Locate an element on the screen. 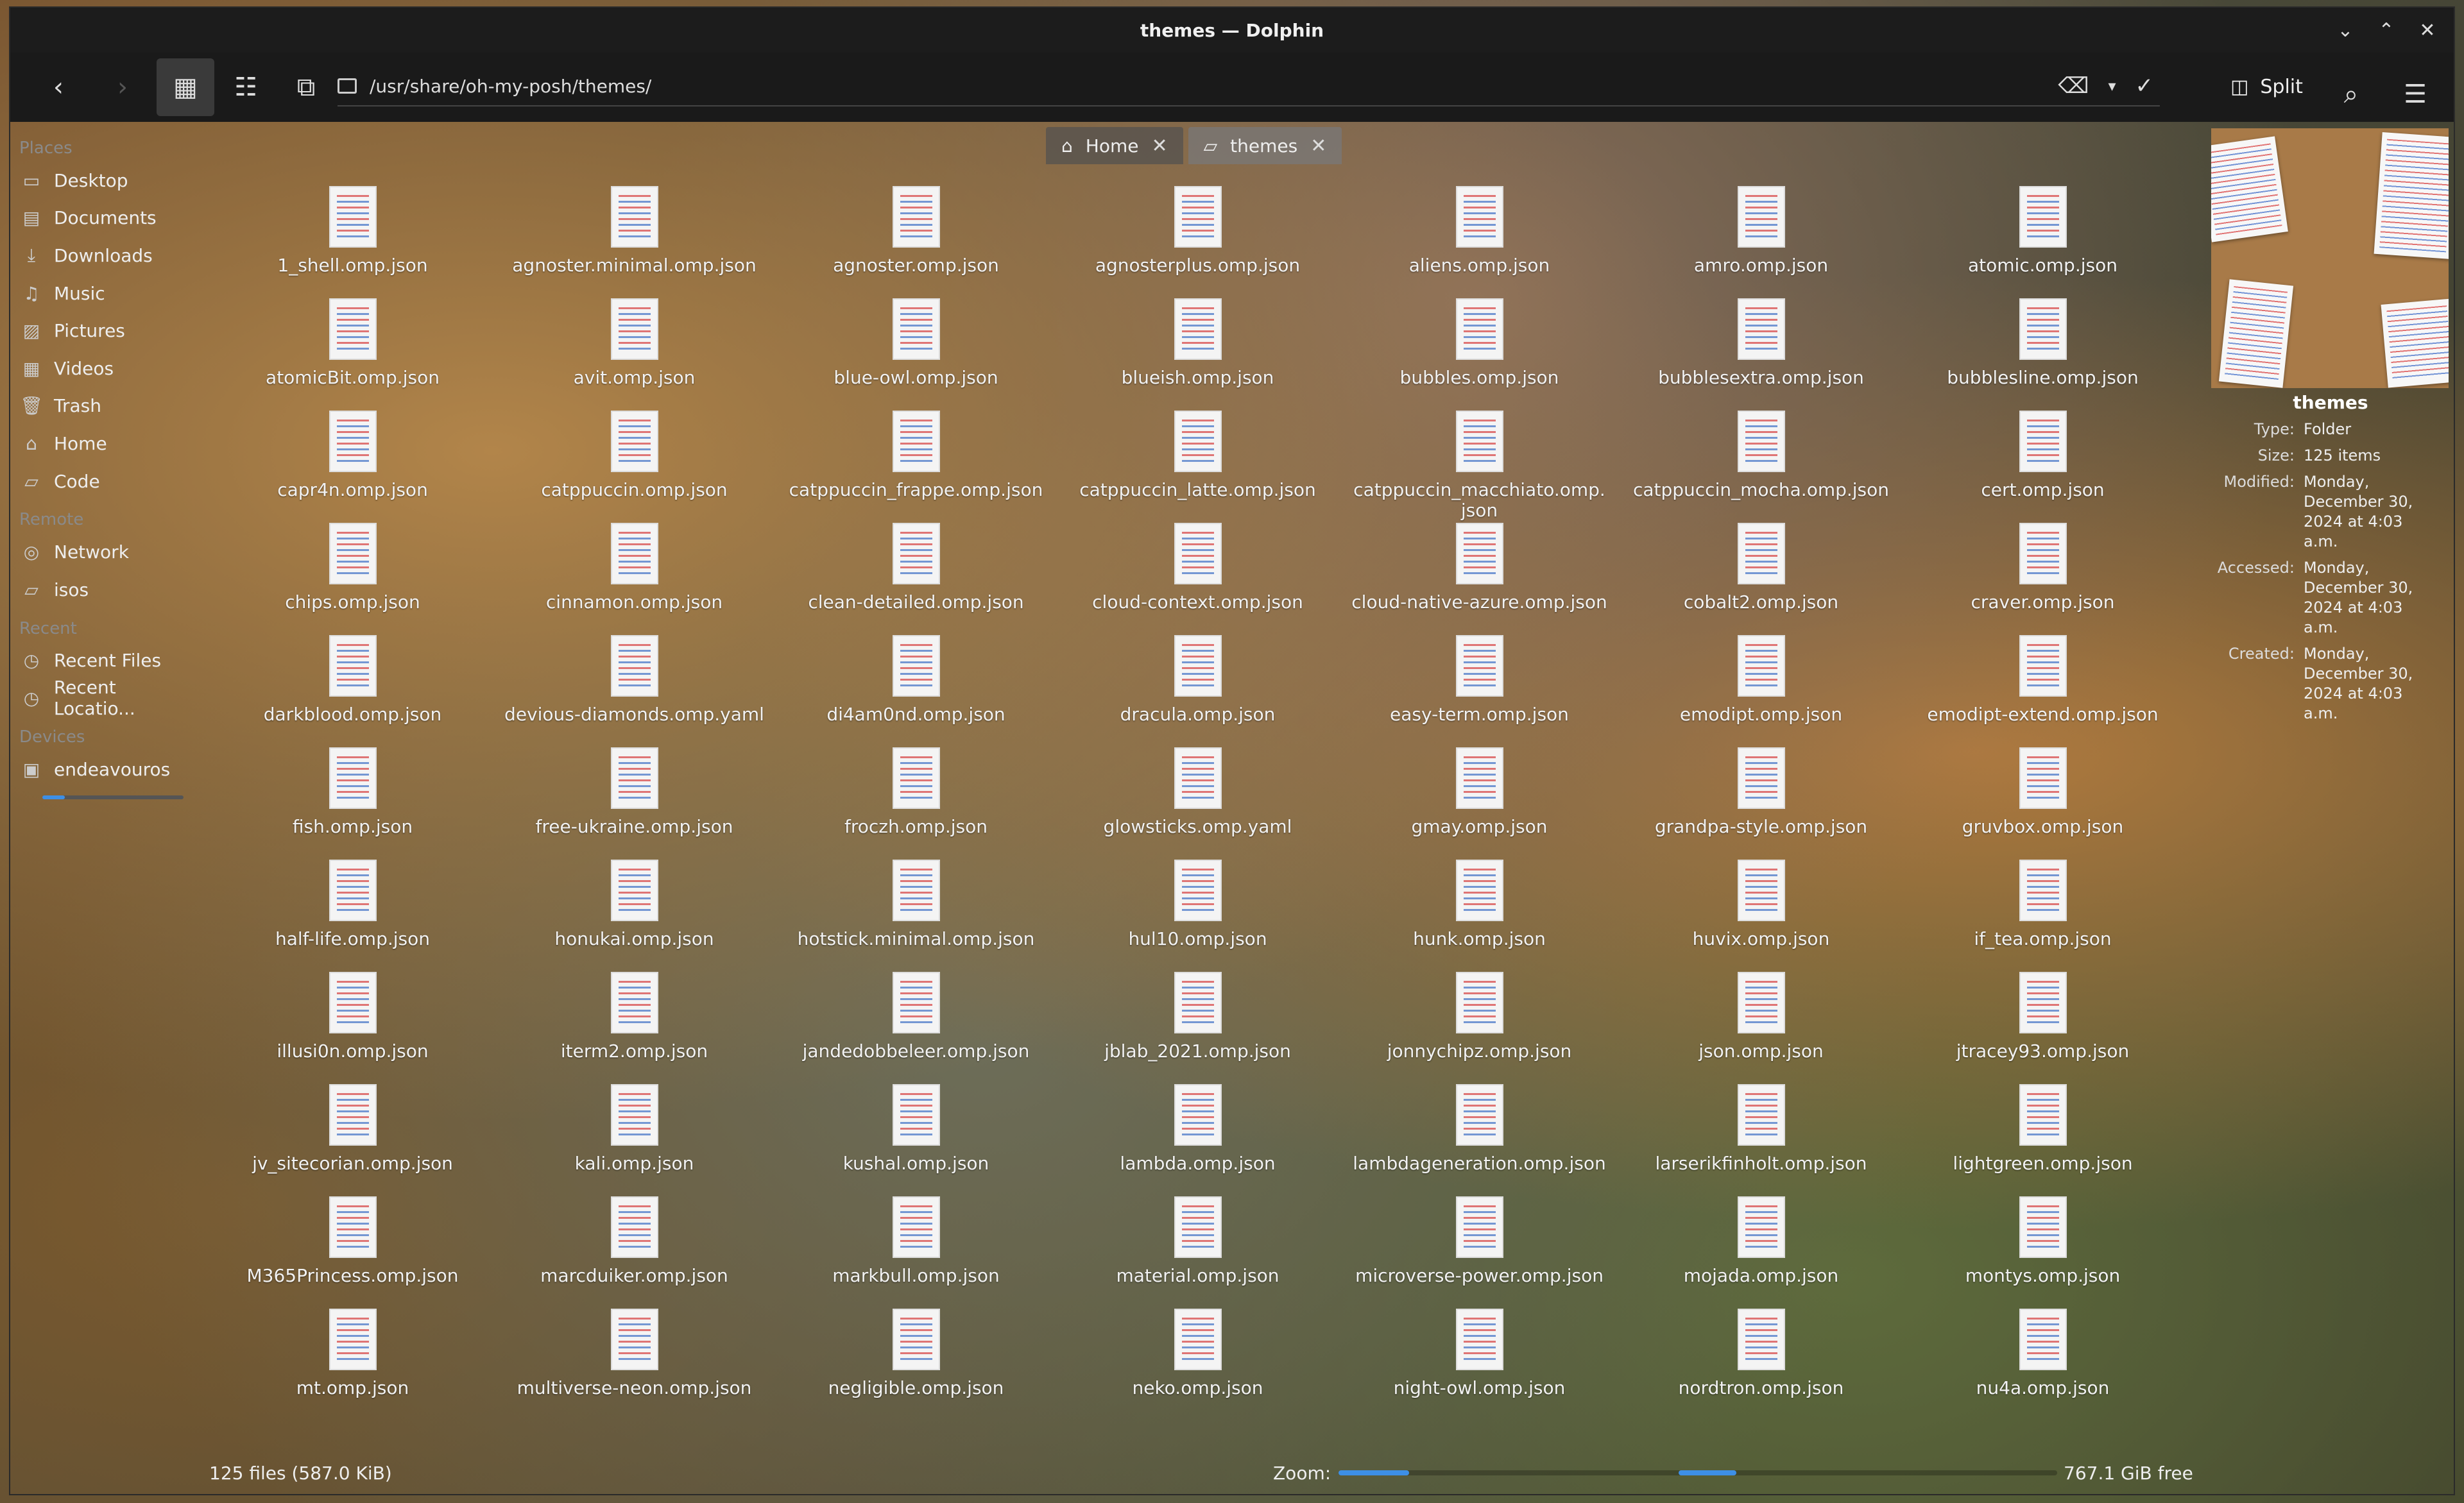 The width and height of the screenshot is (2464, 1503). file-item: agnosterplus.omp.json is located at coordinates (1198, 242).